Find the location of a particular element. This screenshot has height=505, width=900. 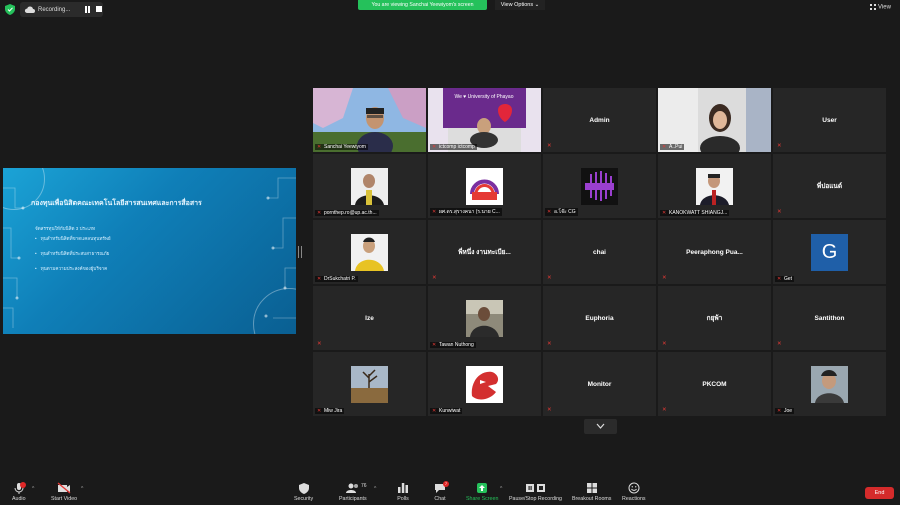

participant-display-name: Admin is located at coordinates (599, 120).